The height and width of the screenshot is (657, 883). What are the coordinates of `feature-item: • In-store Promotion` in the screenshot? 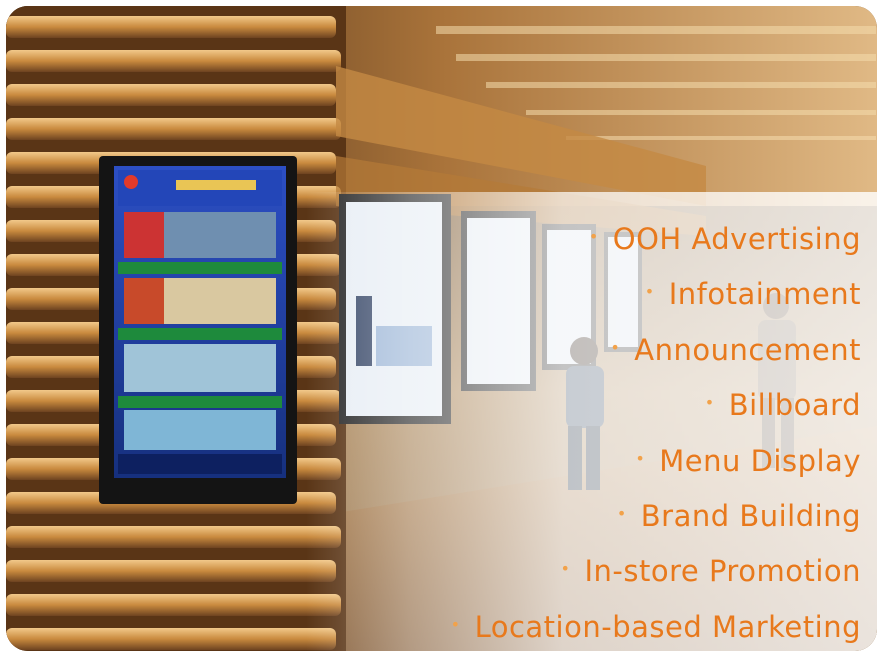 It's located at (656, 575).